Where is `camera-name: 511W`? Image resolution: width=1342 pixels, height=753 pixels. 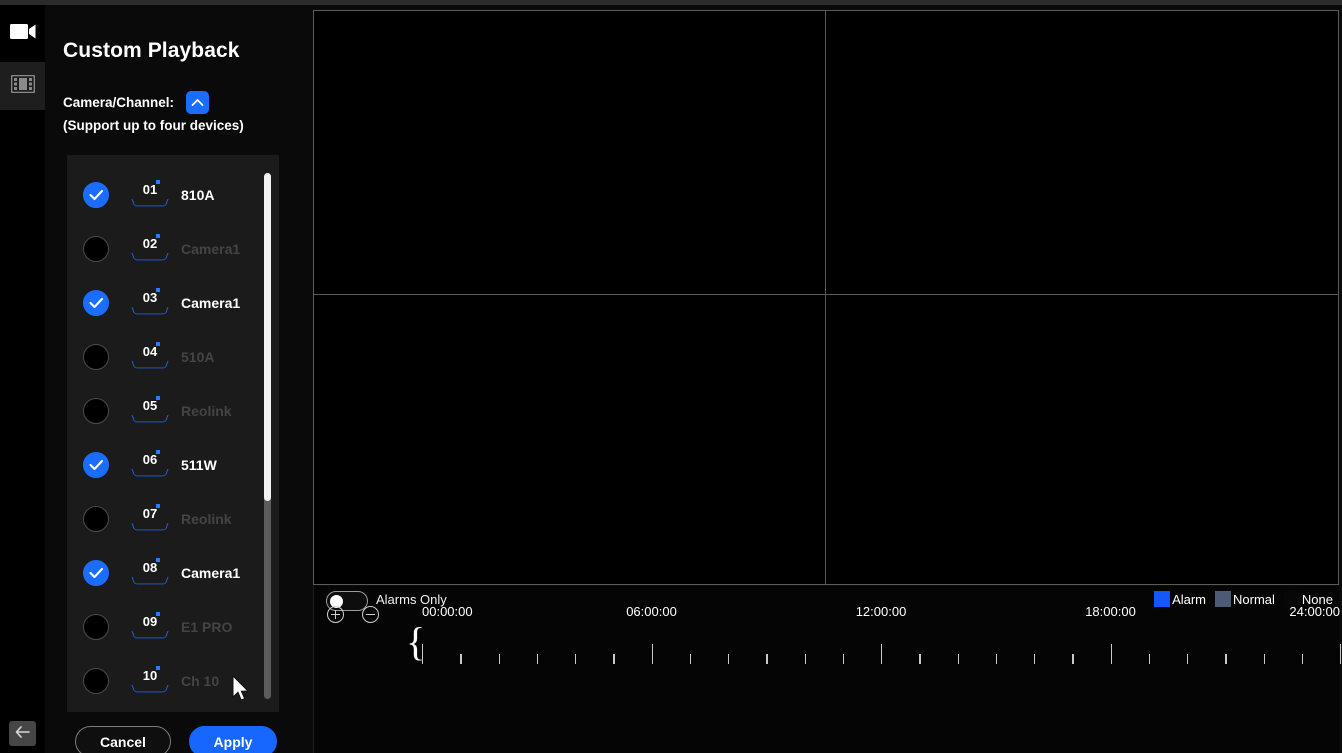
camera-name: 511W is located at coordinates (199, 465).